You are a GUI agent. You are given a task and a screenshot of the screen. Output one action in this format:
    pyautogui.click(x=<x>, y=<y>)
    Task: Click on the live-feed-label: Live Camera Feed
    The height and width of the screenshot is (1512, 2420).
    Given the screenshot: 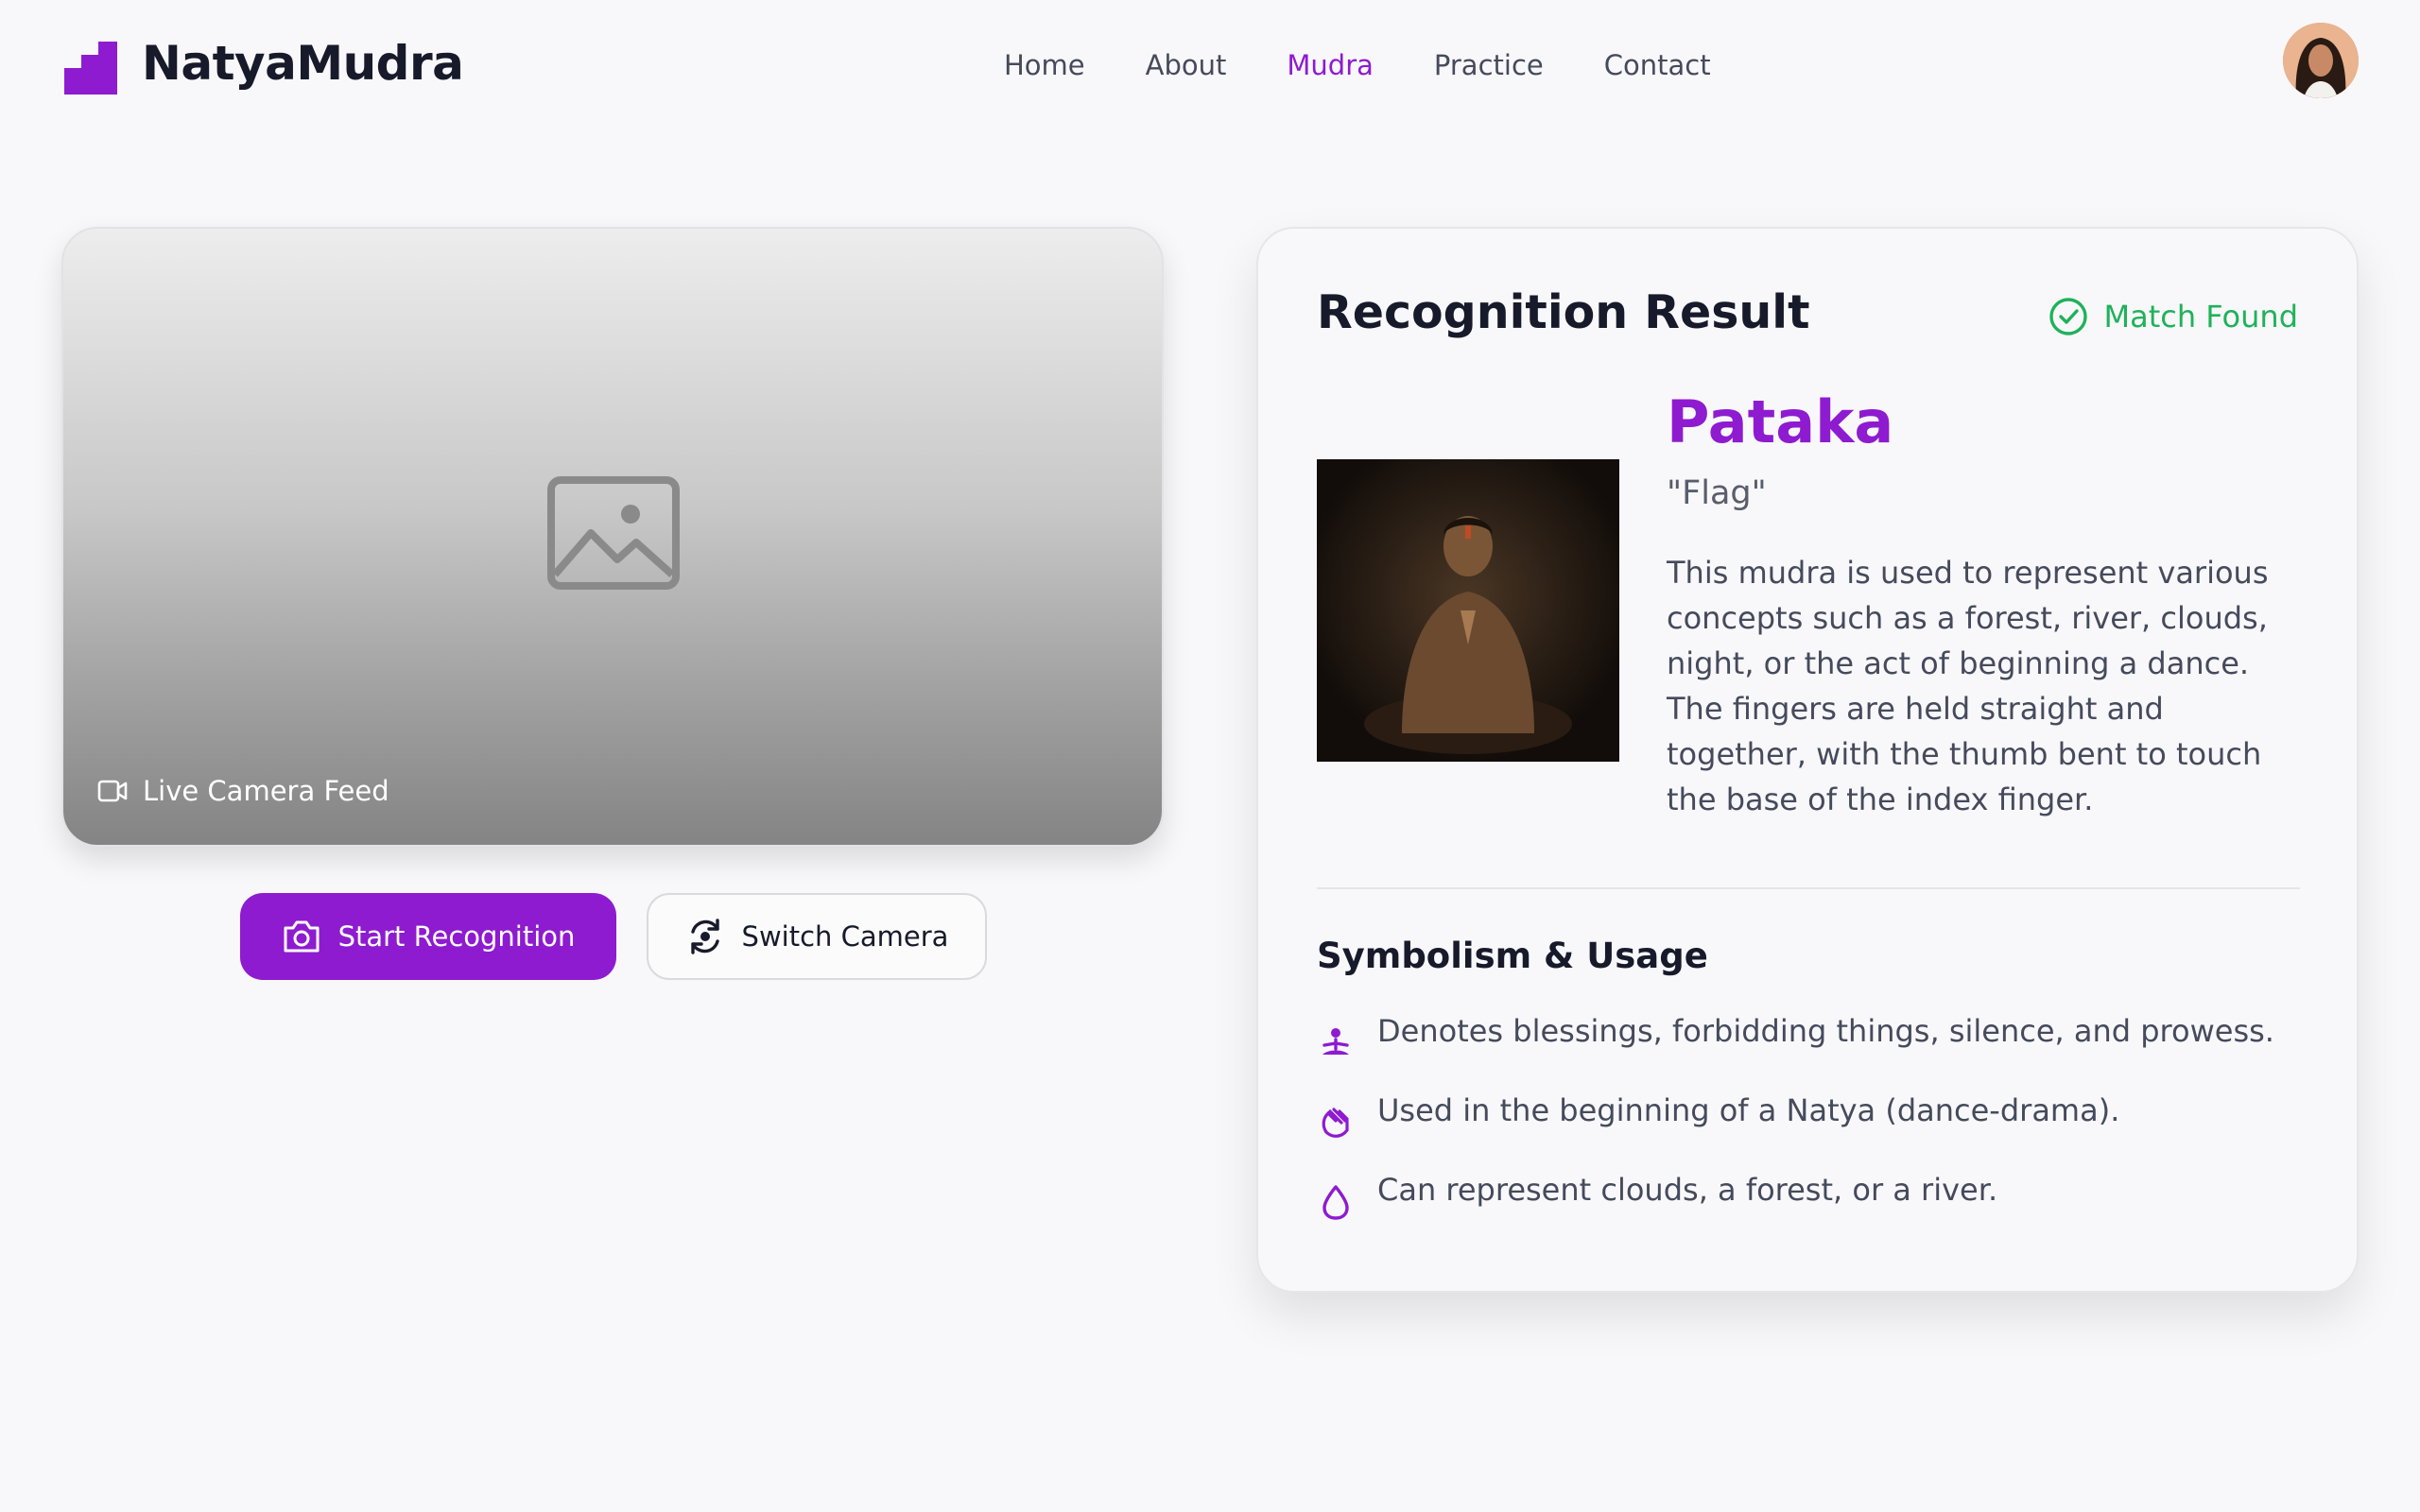 What is the action you would take?
    pyautogui.click(x=243, y=791)
    